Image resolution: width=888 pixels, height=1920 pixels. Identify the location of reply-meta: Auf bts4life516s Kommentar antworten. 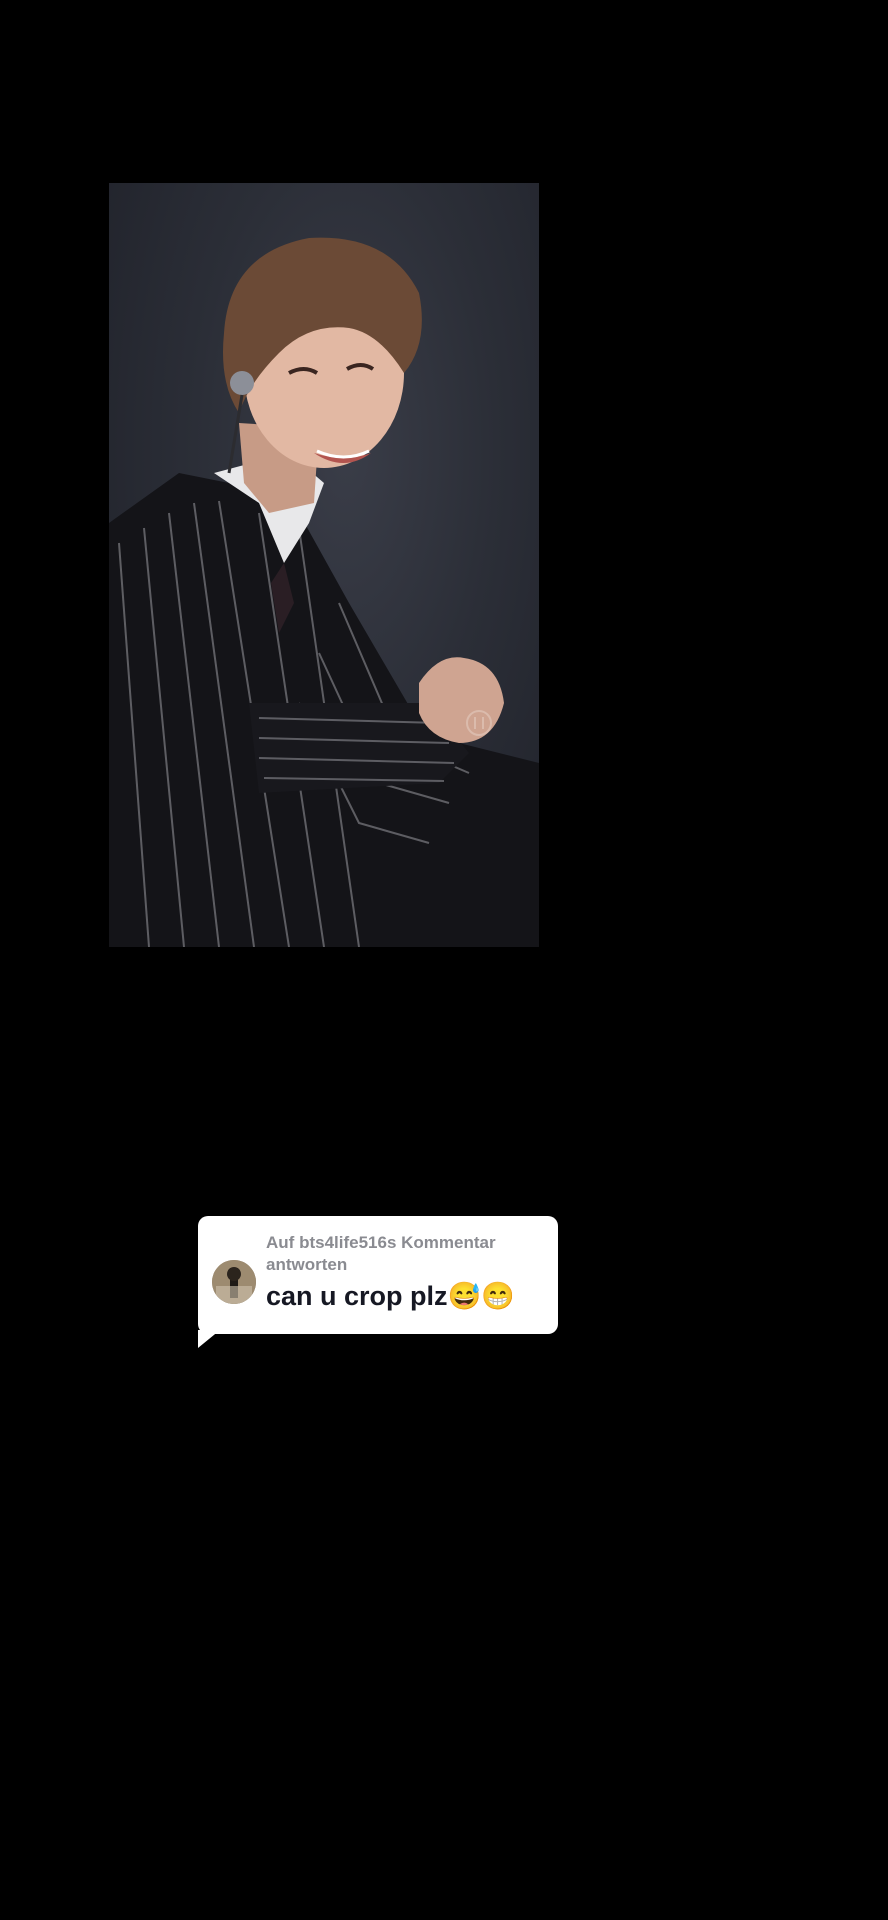
(406, 1254).